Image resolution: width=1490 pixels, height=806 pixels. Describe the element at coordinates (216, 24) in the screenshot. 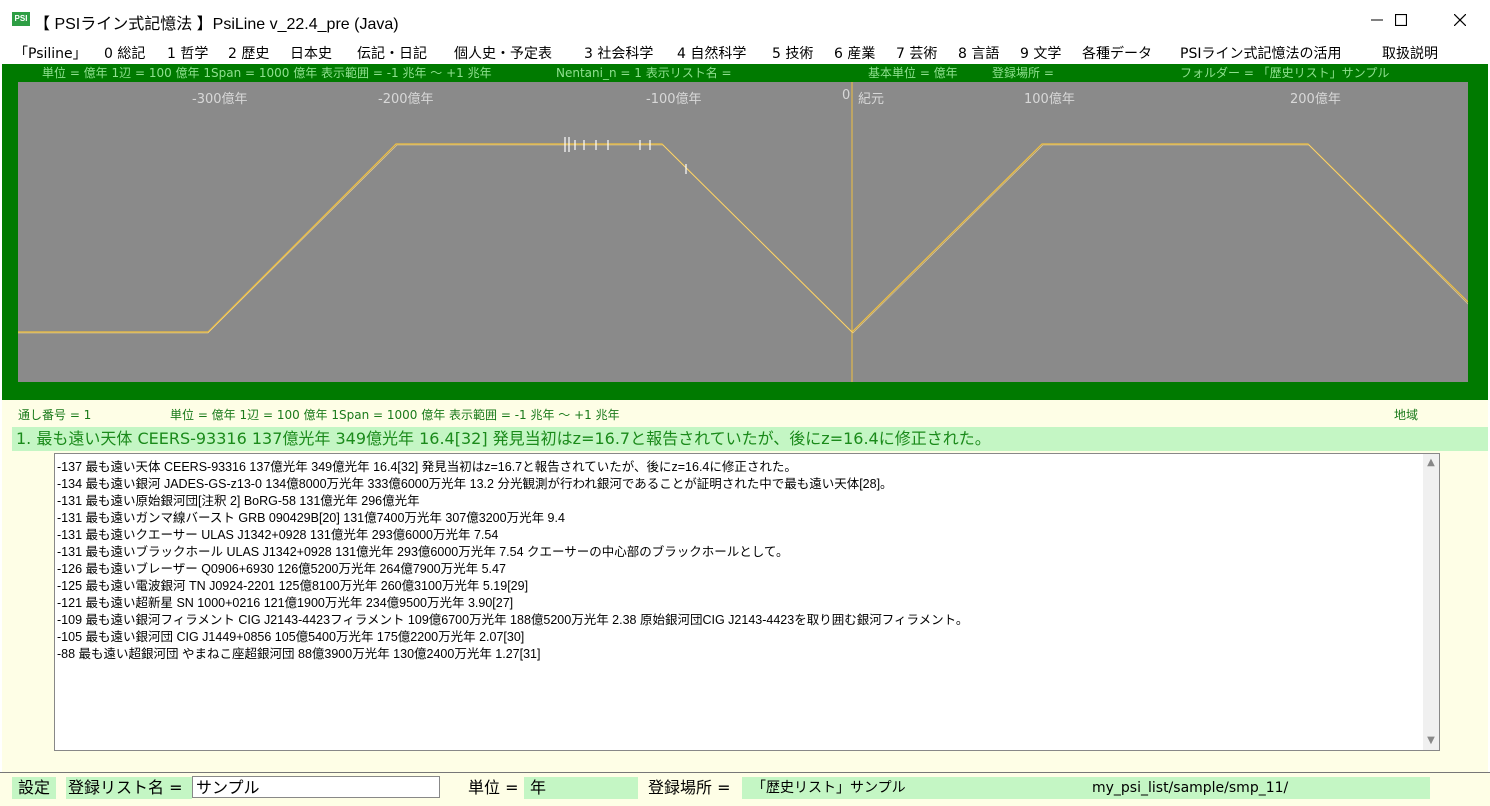

I see `window-title: 【 PSIライン式記憶法 】PsiLine v_22.4_pre (Java)` at that location.